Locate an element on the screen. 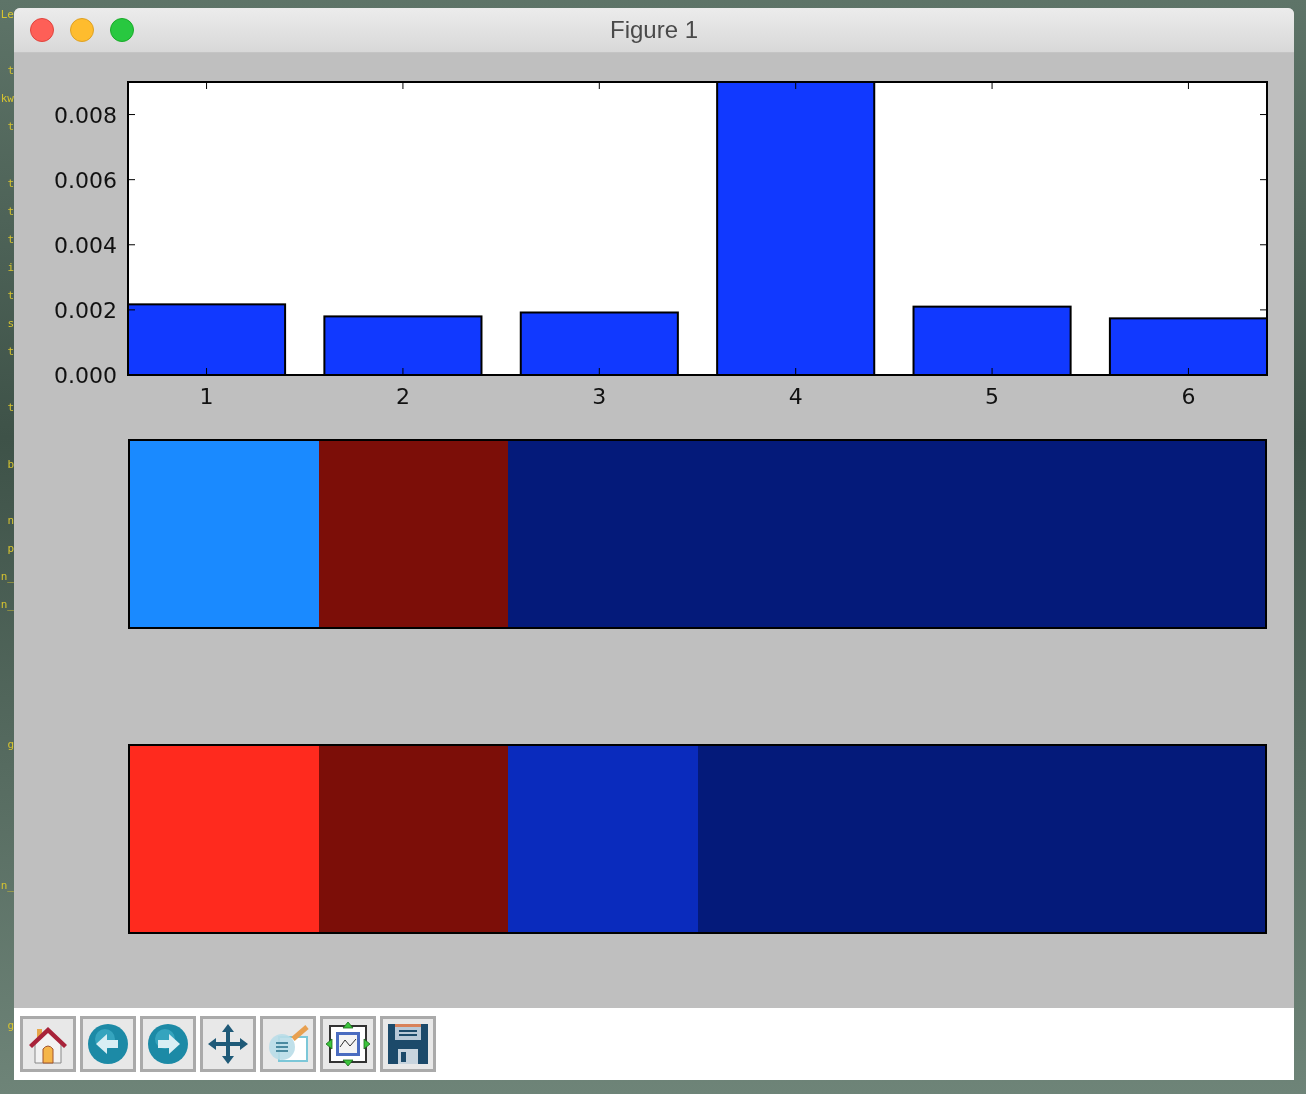 This screenshot has width=1306, height=1094. code-text: Le is located at coordinates (7, 14).